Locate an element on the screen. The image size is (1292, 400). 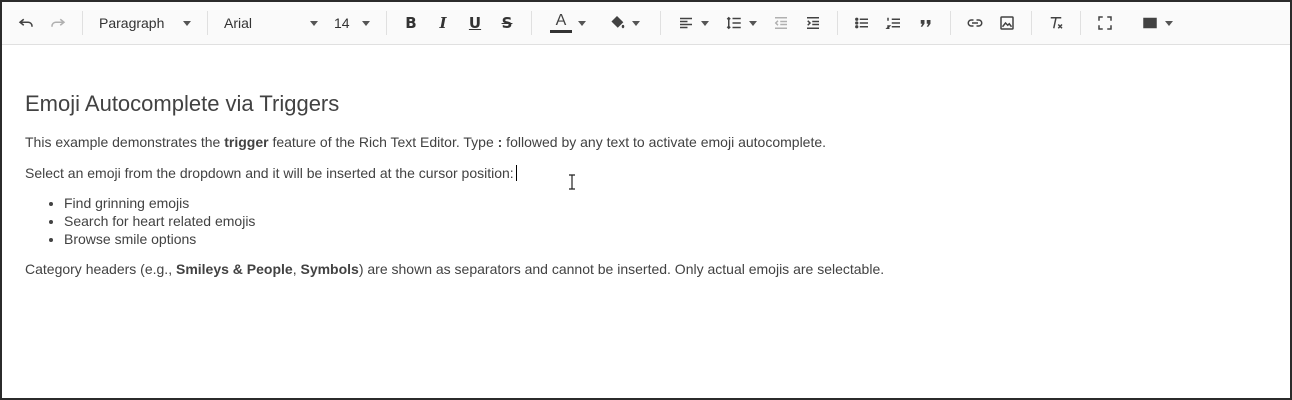
quote-icon is located at coordinates (925, 23).